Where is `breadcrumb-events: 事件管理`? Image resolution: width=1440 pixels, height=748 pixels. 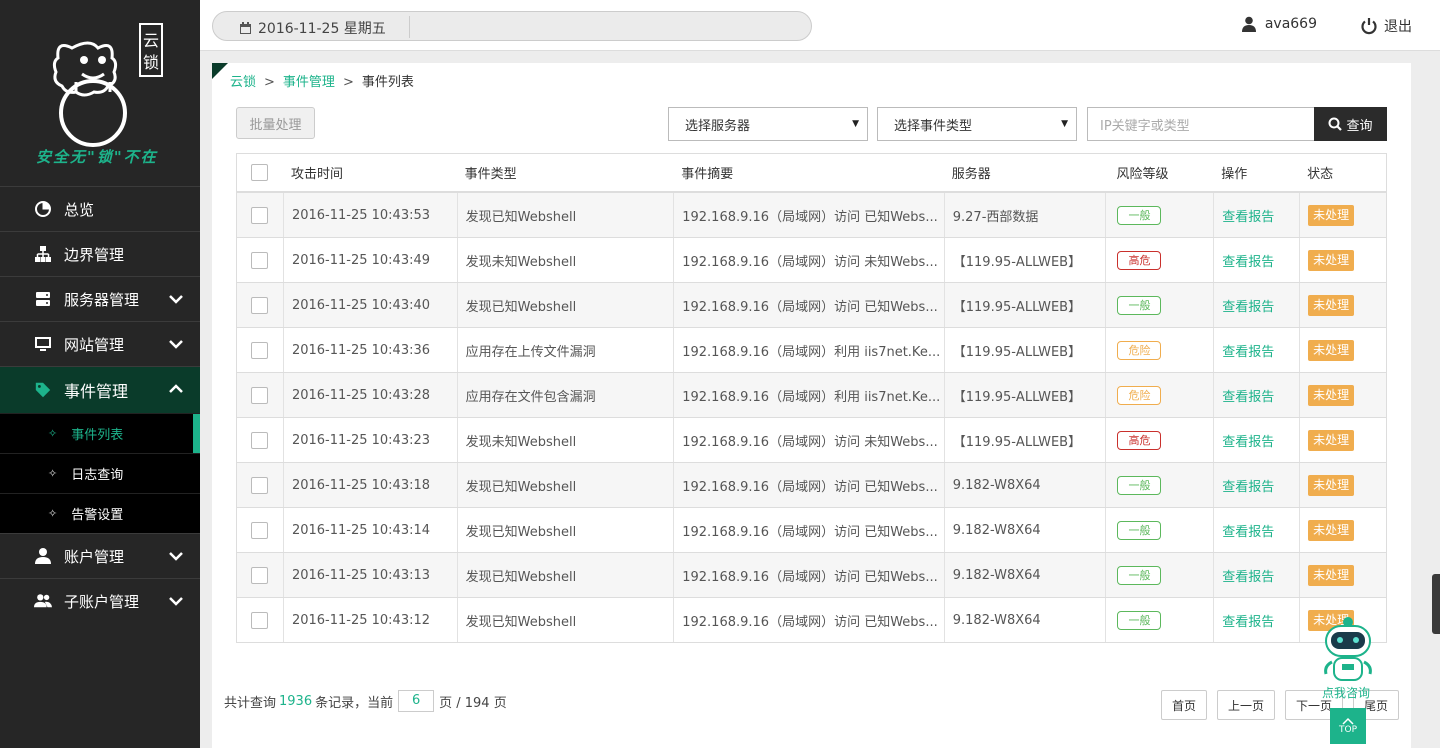 breadcrumb-events: 事件管理 is located at coordinates (309, 82).